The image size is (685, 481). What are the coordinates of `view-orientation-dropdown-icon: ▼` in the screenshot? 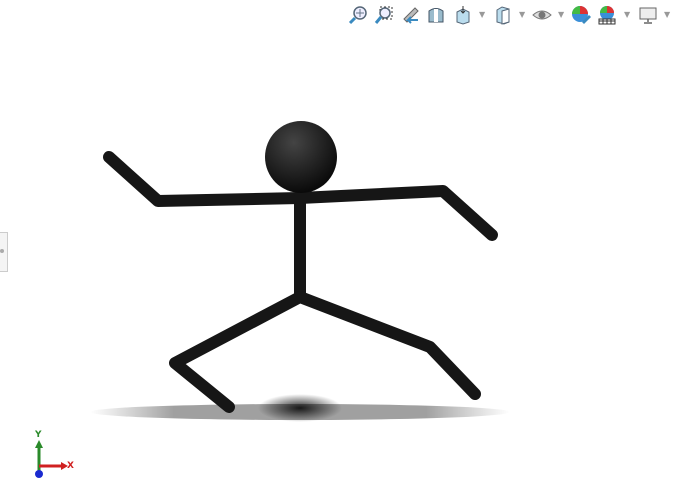 It's located at (482, 14).